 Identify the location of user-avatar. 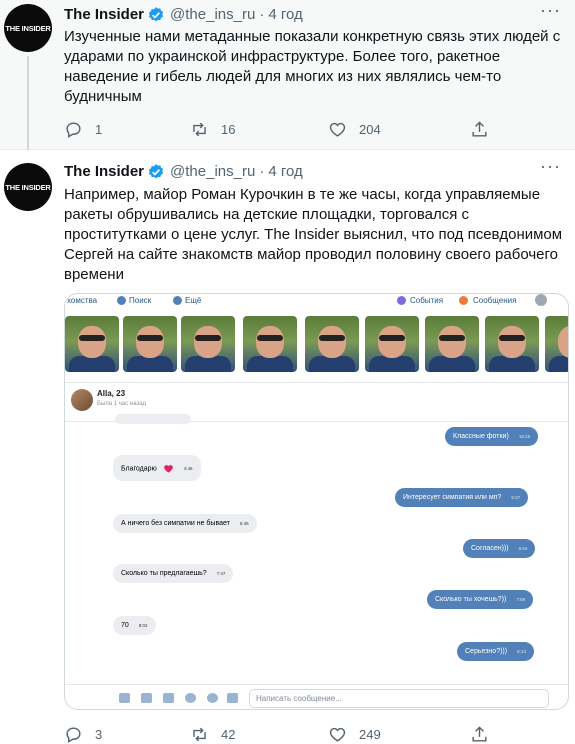
(541, 300).